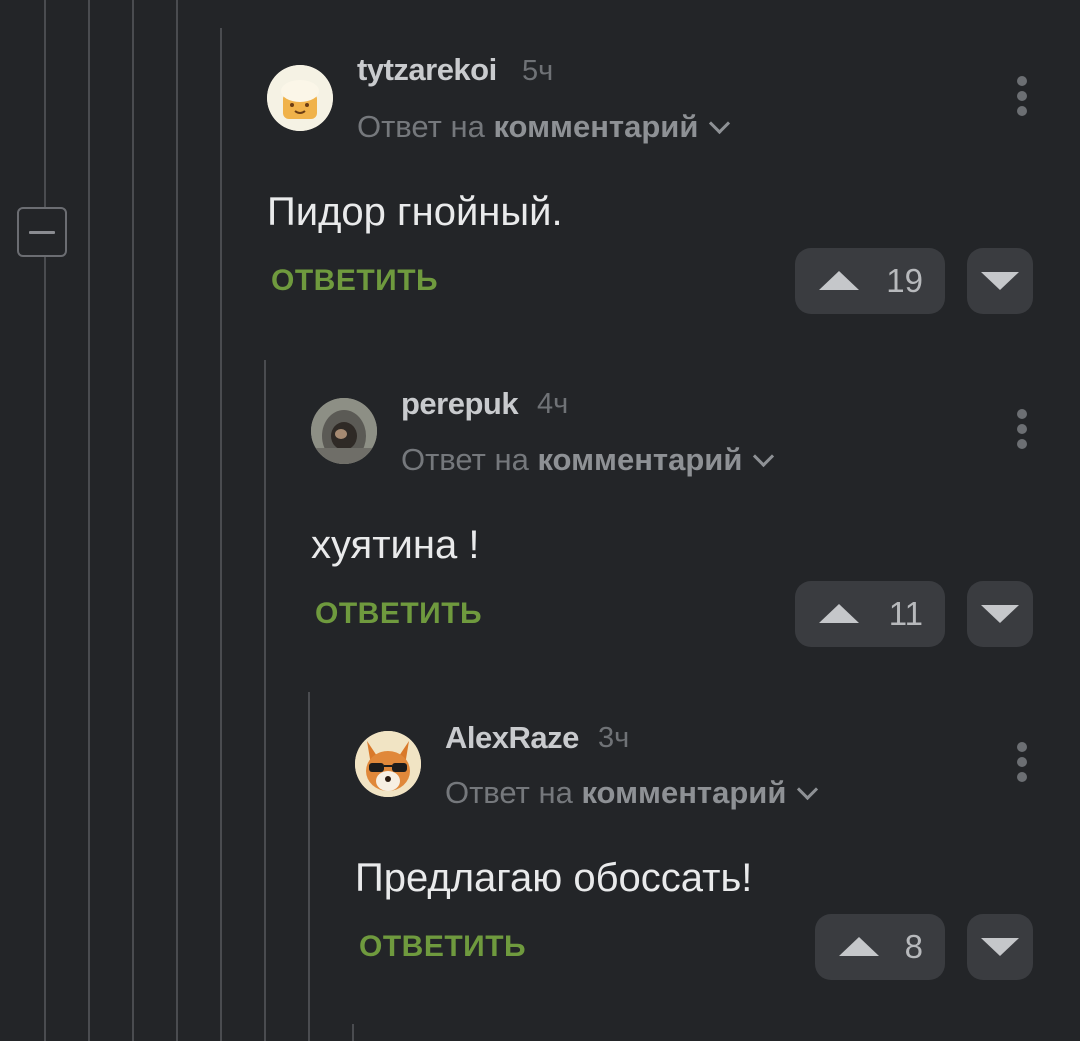 This screenshot has width=1080, height=1041. I want to click on fox-sunglasses-icon, so click(388, 764).